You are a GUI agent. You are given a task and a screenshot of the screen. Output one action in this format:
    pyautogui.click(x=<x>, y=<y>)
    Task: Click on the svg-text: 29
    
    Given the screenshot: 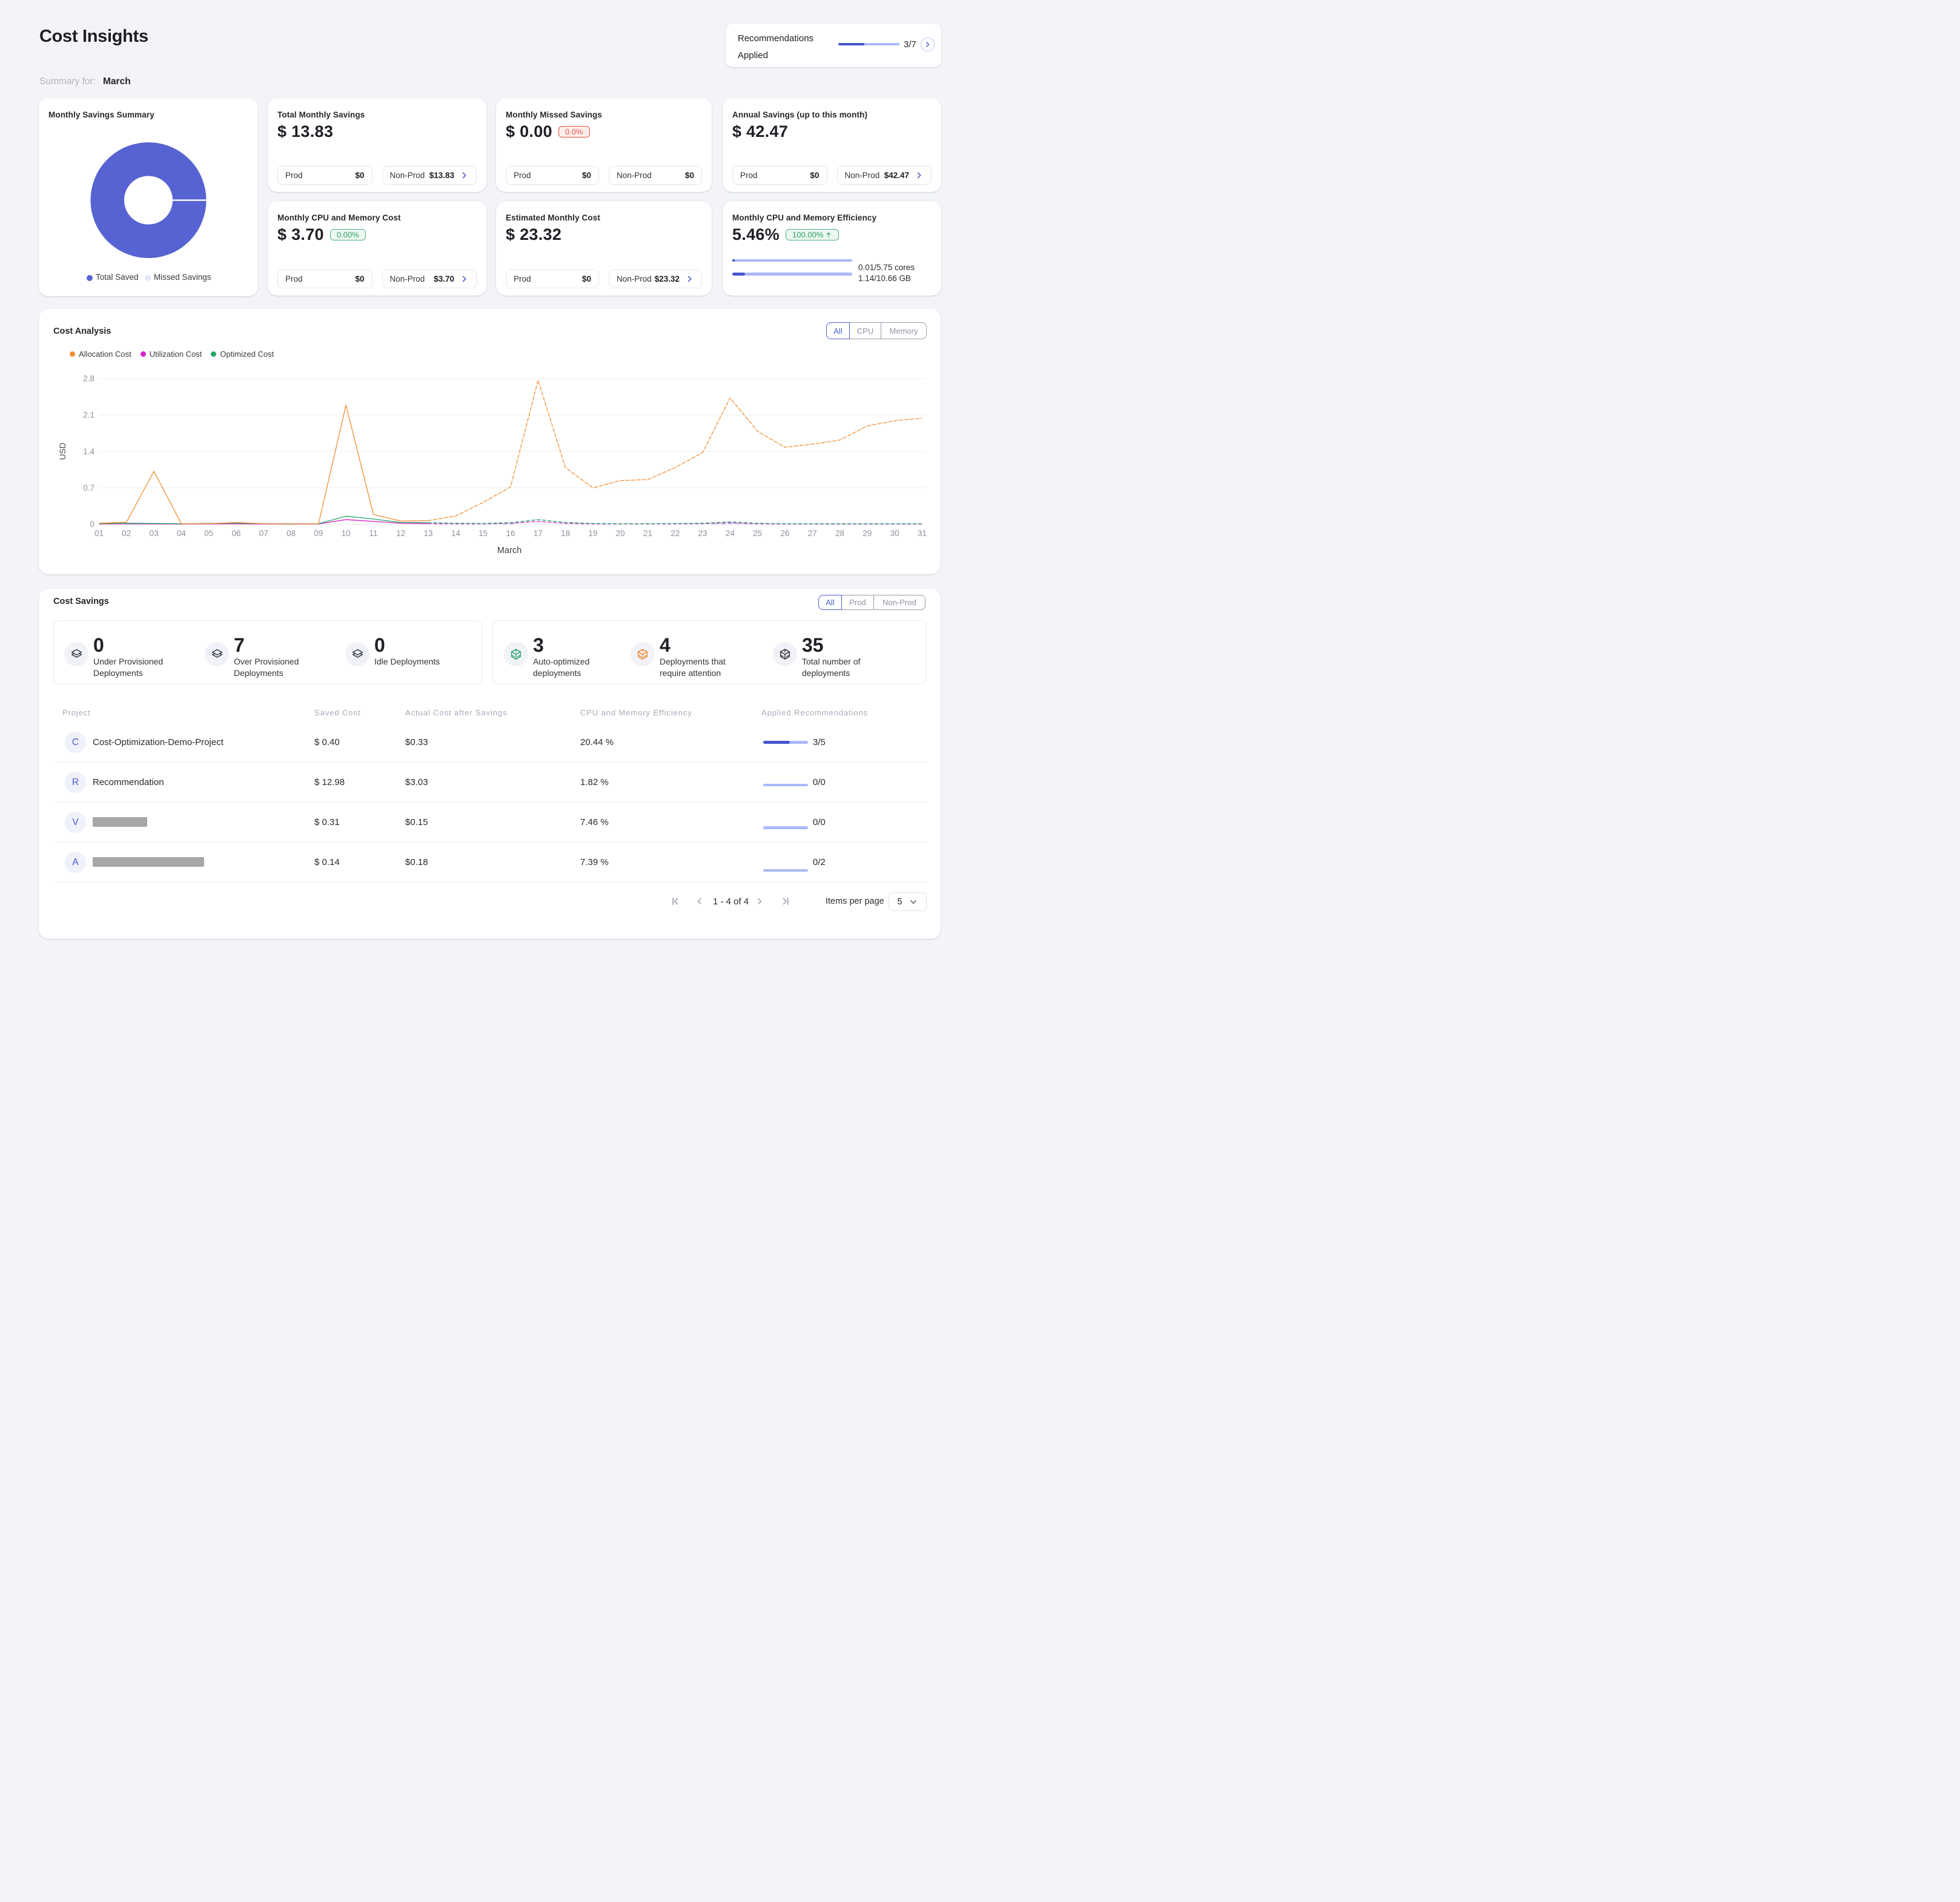 What is the action you would take?
    pyautogui.click(x=867, y=533)
    